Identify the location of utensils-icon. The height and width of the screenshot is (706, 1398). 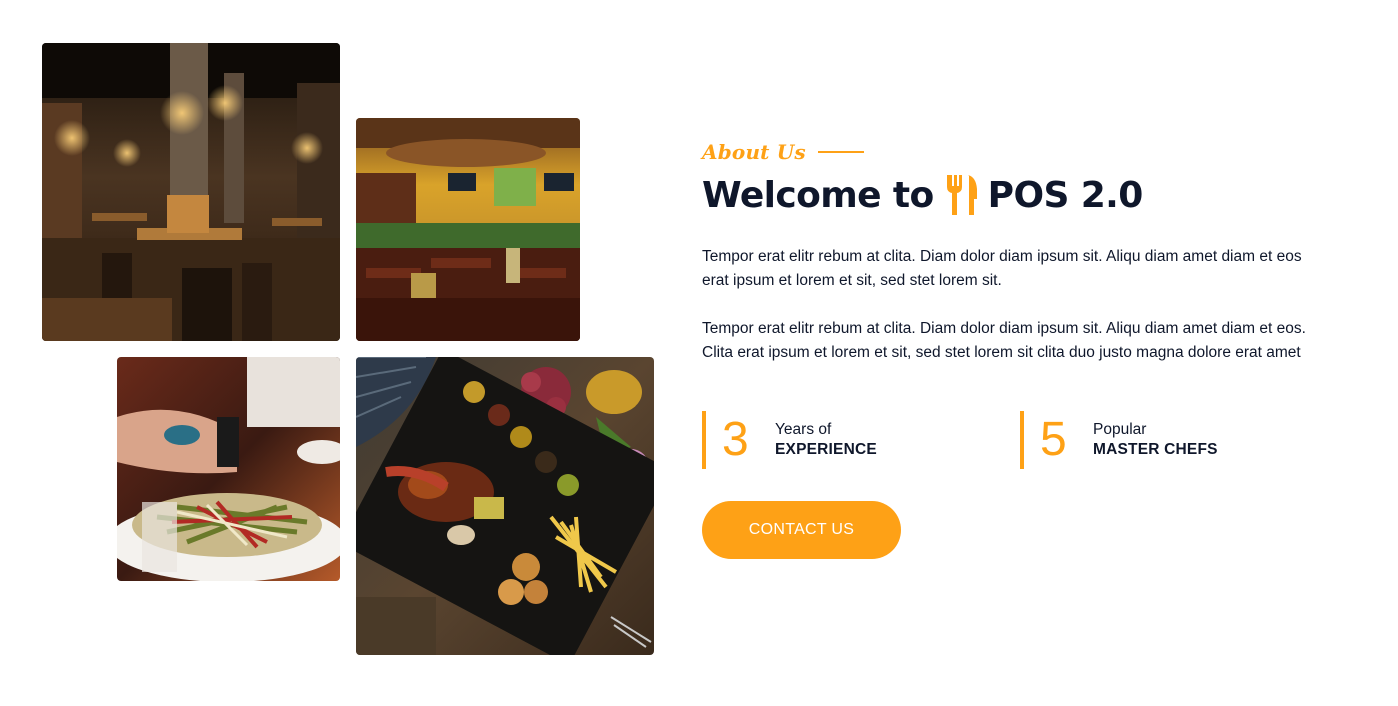
(962, 195).